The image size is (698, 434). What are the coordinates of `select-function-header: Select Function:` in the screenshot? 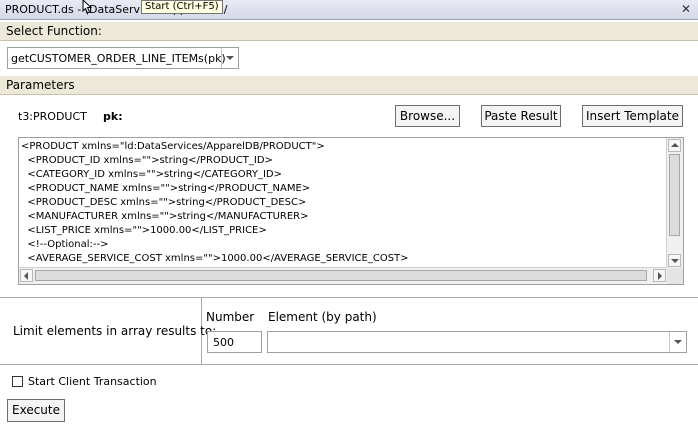 It's located at (349, 31).